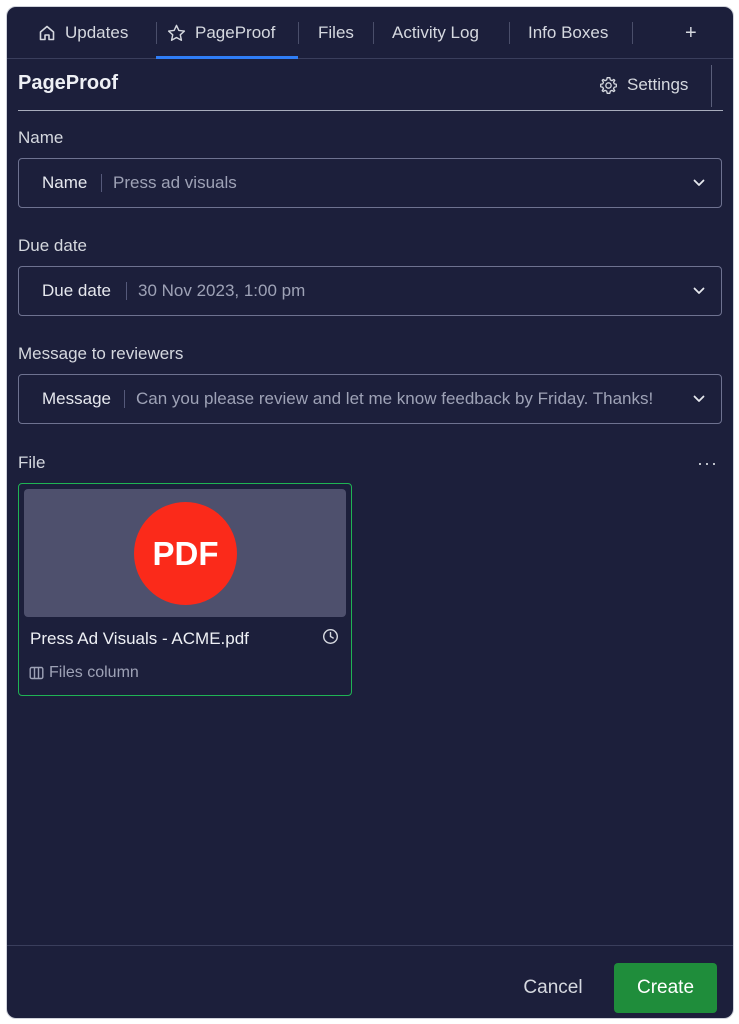  I want to click on tab-label: Updates, so click(97, 32).